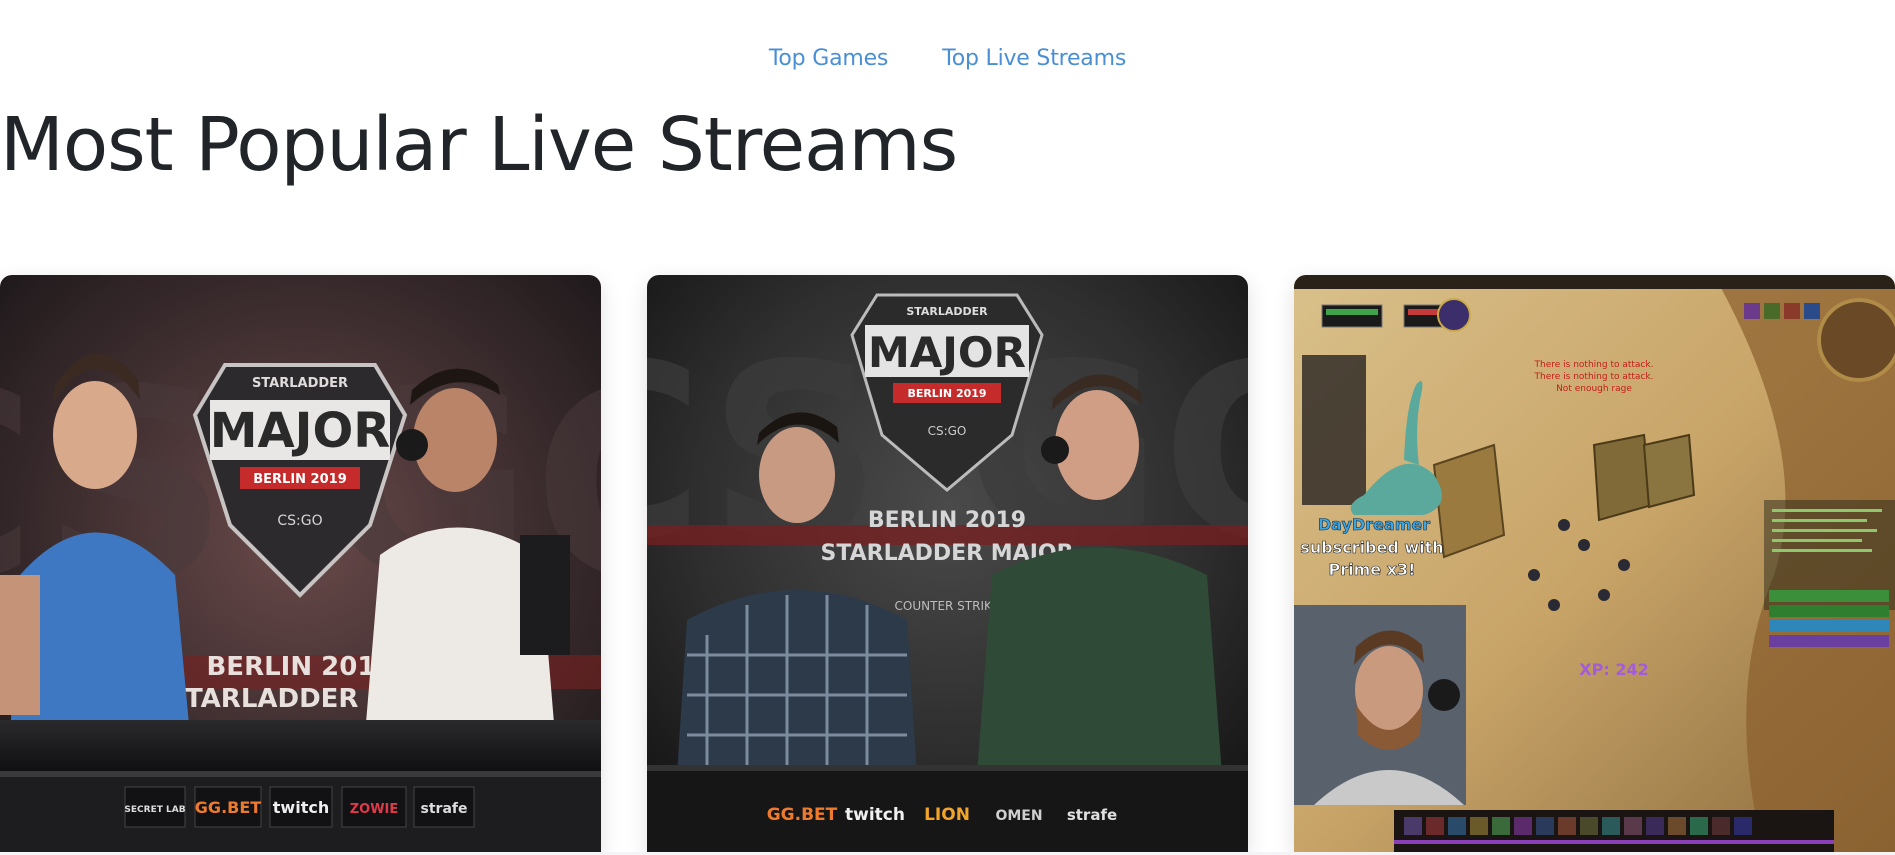 The width and height of the screenshot is (1895, 855). Describe the element at coordinates (1380, 705) in the screenshot. I see `webcam-overlay` at that location.